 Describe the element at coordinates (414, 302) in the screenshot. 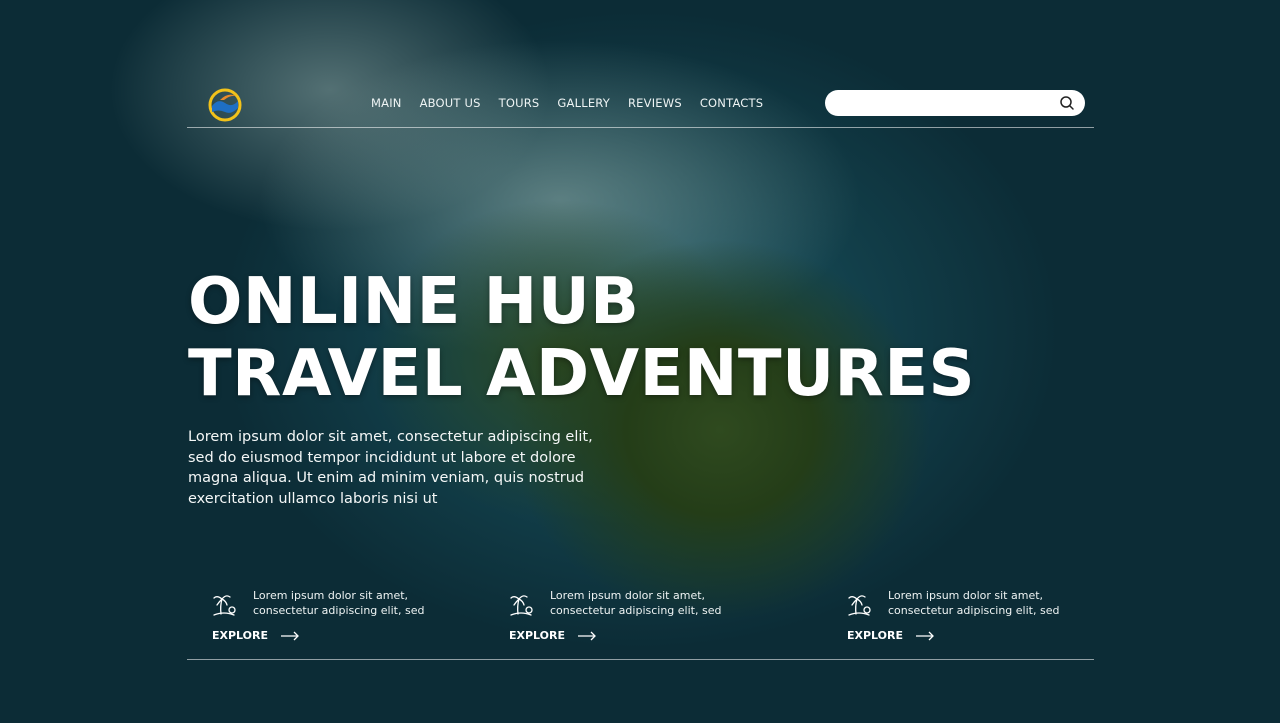

I see `hero-title-line-1: ONLINE HUB` at that location.